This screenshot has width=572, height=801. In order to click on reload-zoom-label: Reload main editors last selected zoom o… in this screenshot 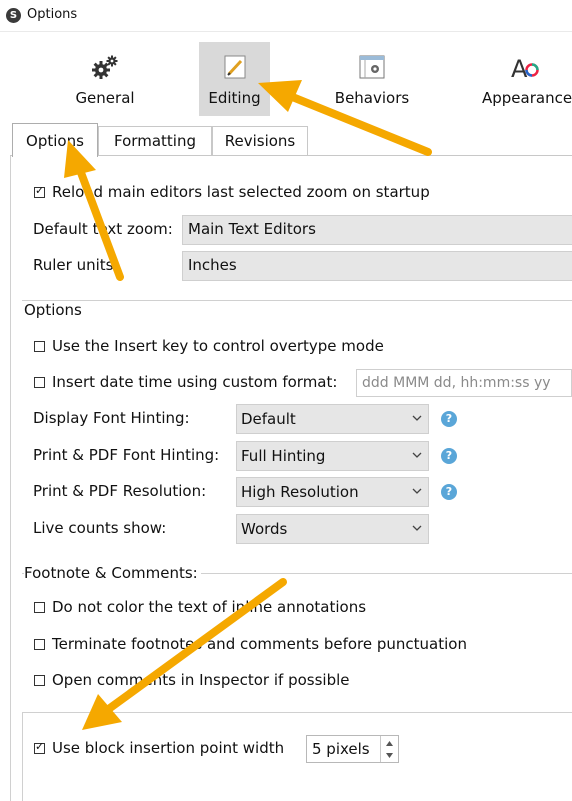, I will do `click(241, 192)`.